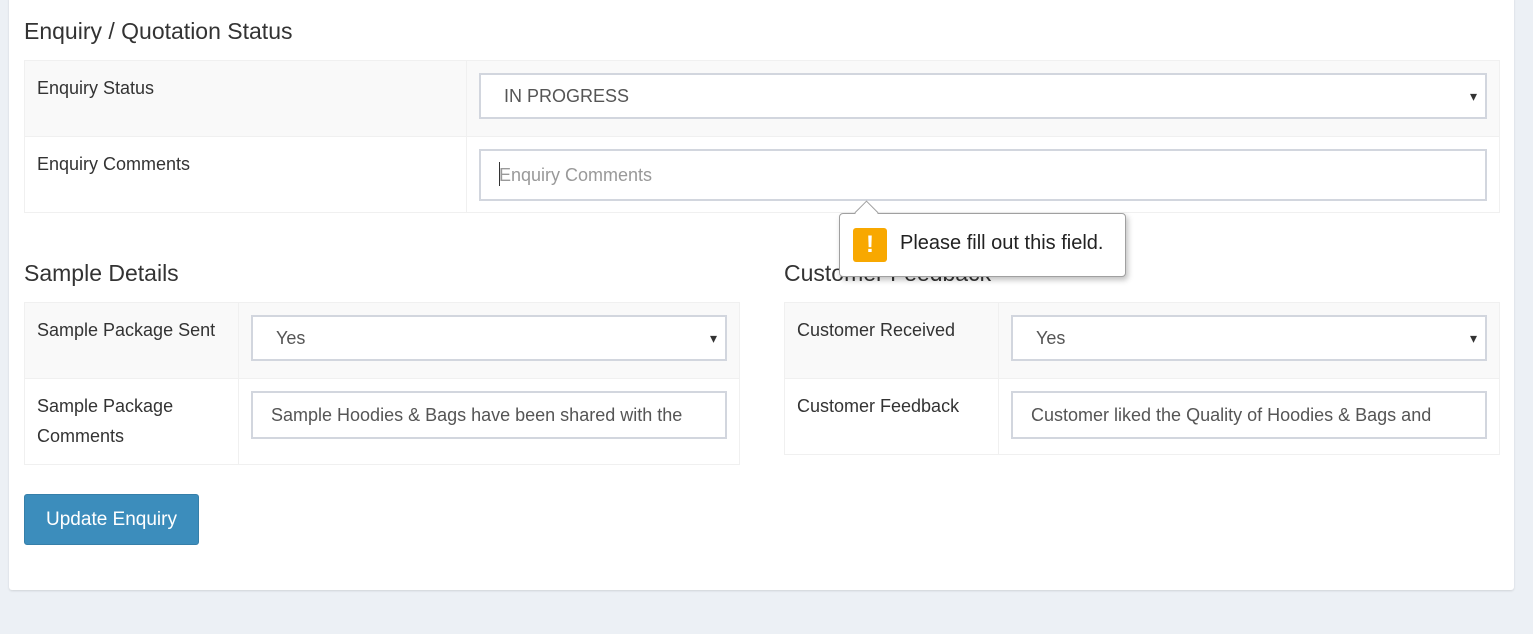 The width and height of the screenshot is (1533, 634). Describe the element at coordinates (870, 245) in the screenshot. I see `warning-icon: !` at that location.